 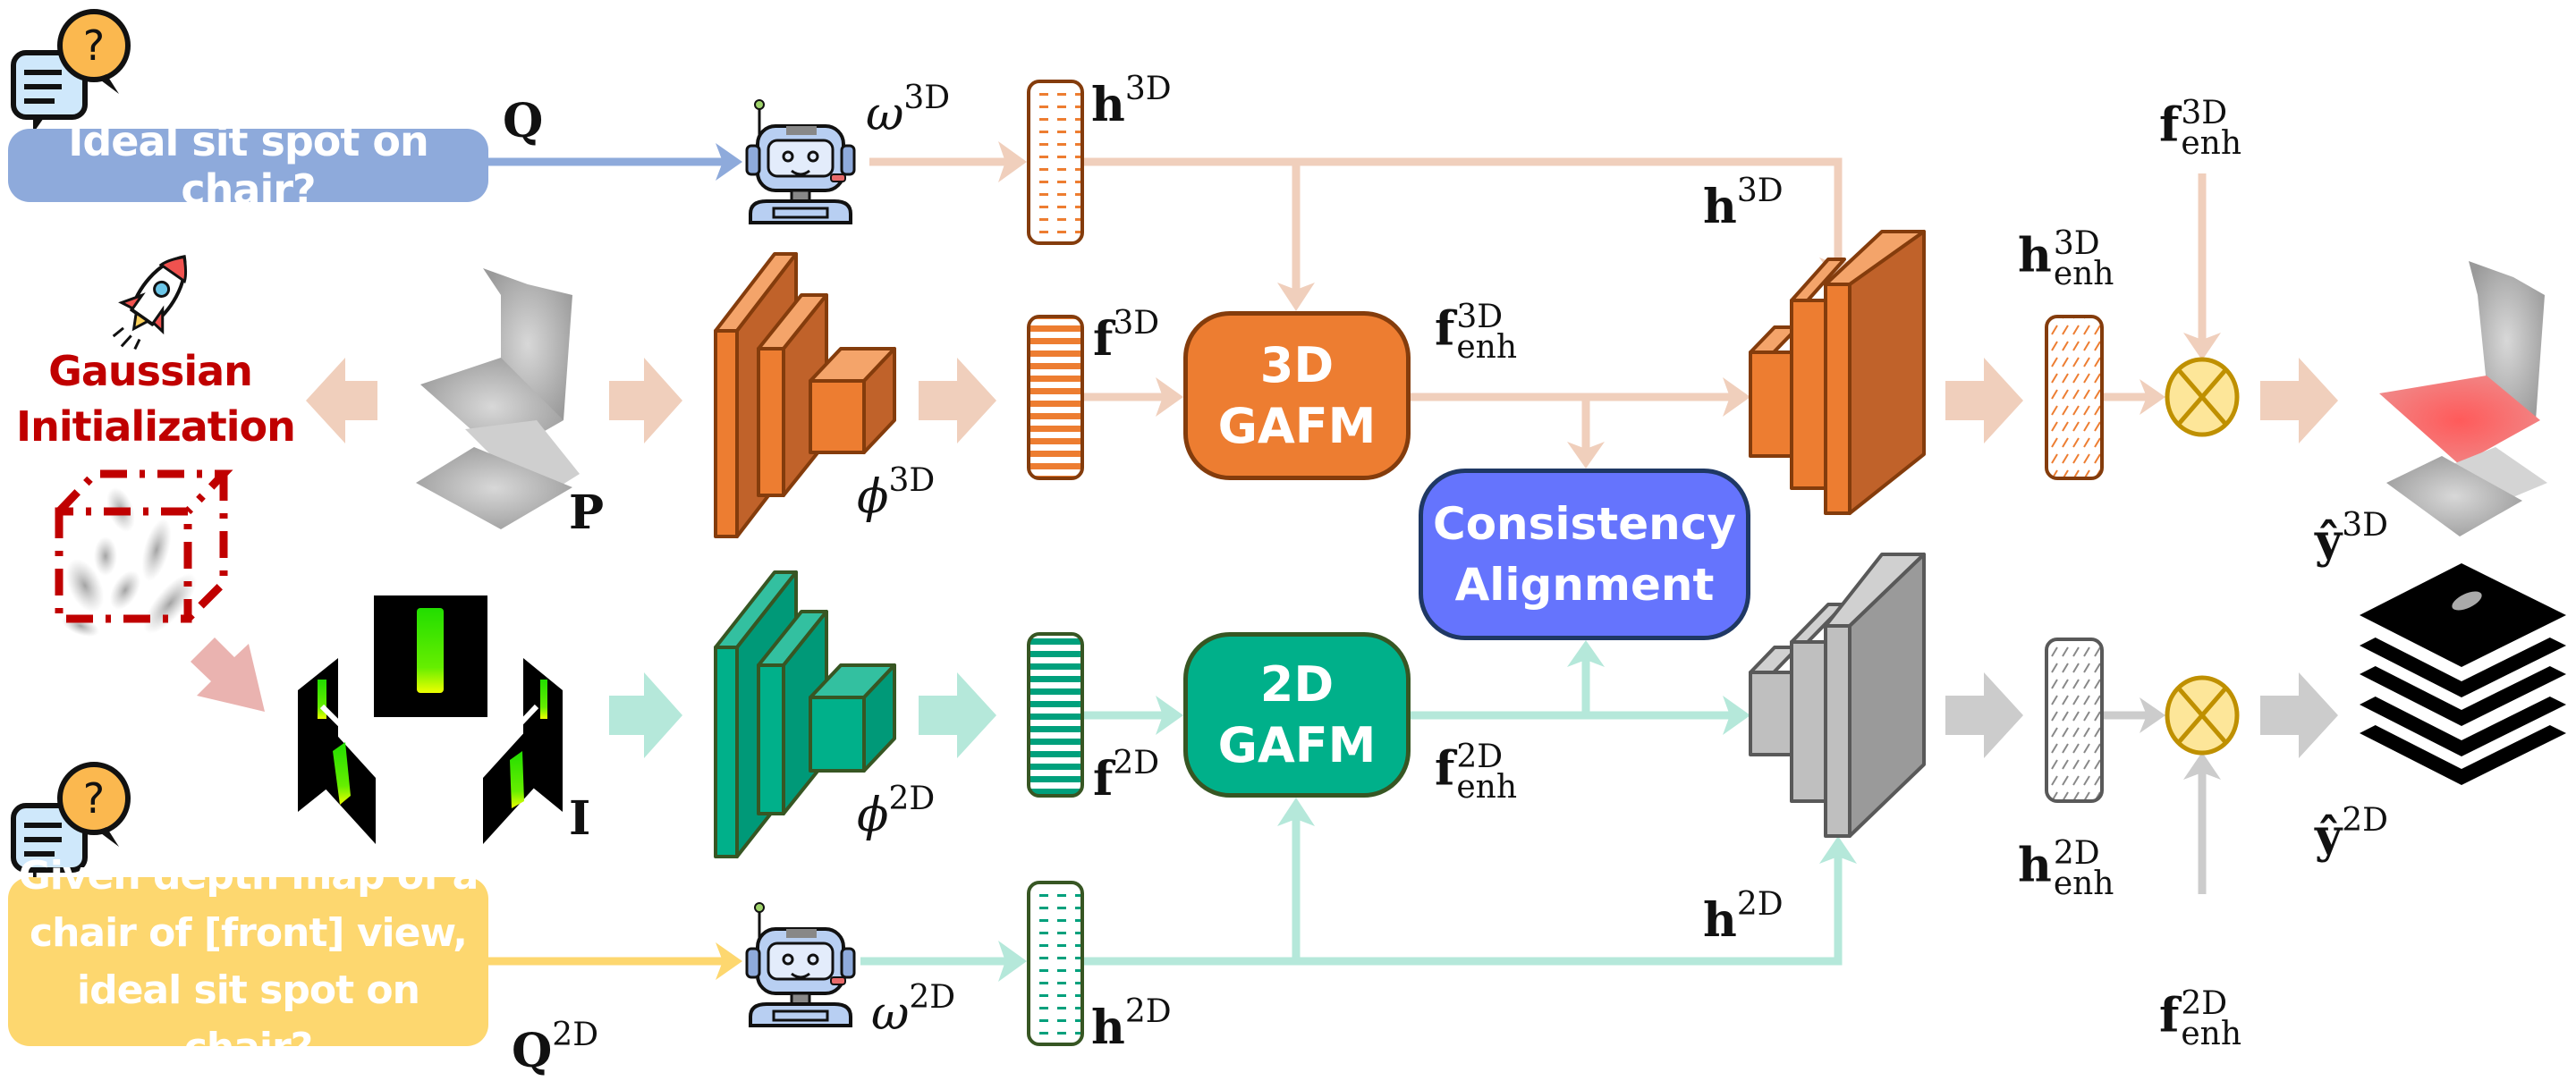 I want to click on label-Q: Q, so click(x=523, y=121).